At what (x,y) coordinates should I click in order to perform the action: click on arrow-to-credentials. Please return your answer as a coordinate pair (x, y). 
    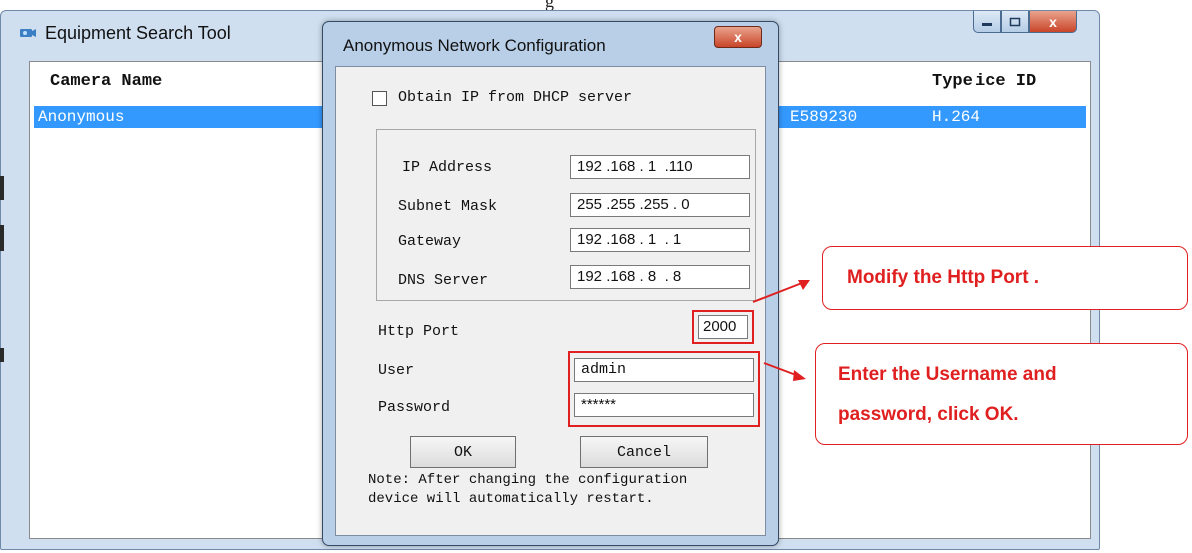
    Looking at the image, I should click on (780, 369).